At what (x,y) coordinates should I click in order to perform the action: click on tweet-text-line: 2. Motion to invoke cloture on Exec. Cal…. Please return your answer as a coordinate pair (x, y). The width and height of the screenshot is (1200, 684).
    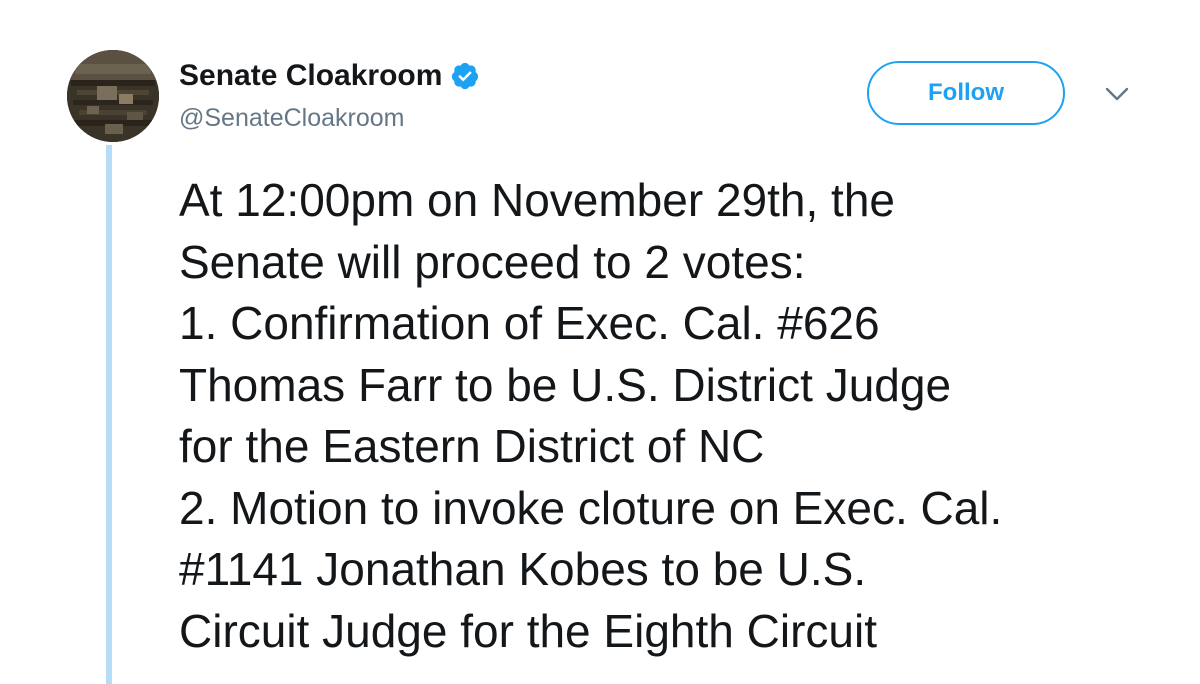
    Looking at the image, I should click on (591, 507).